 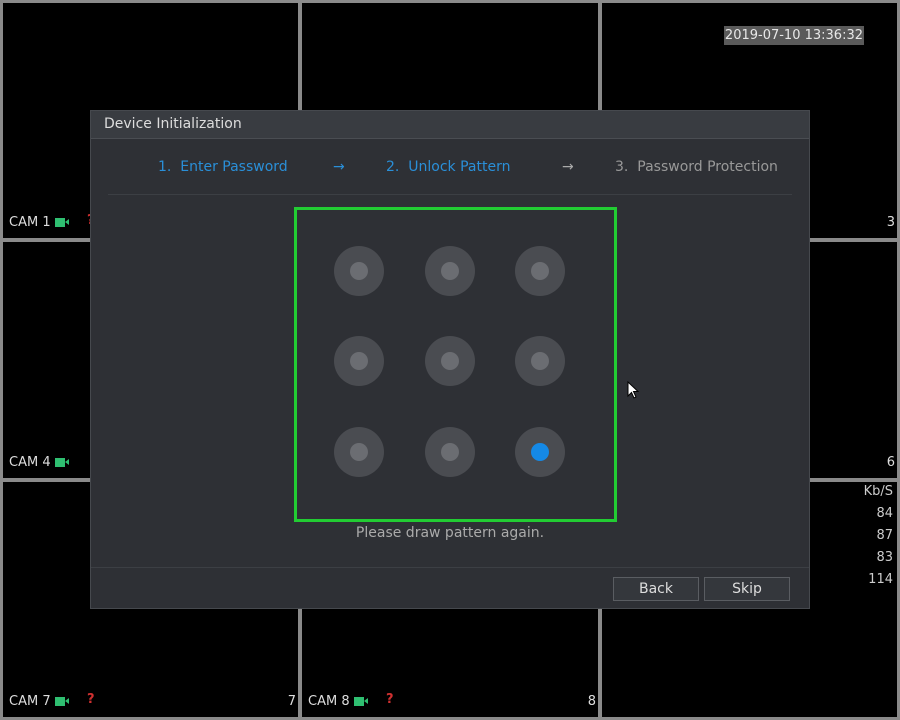 What do you see at coordinates (450, 125) in the screenshot?
I see `dialog-title: Device Initialization` at bounding box center [450, 125].